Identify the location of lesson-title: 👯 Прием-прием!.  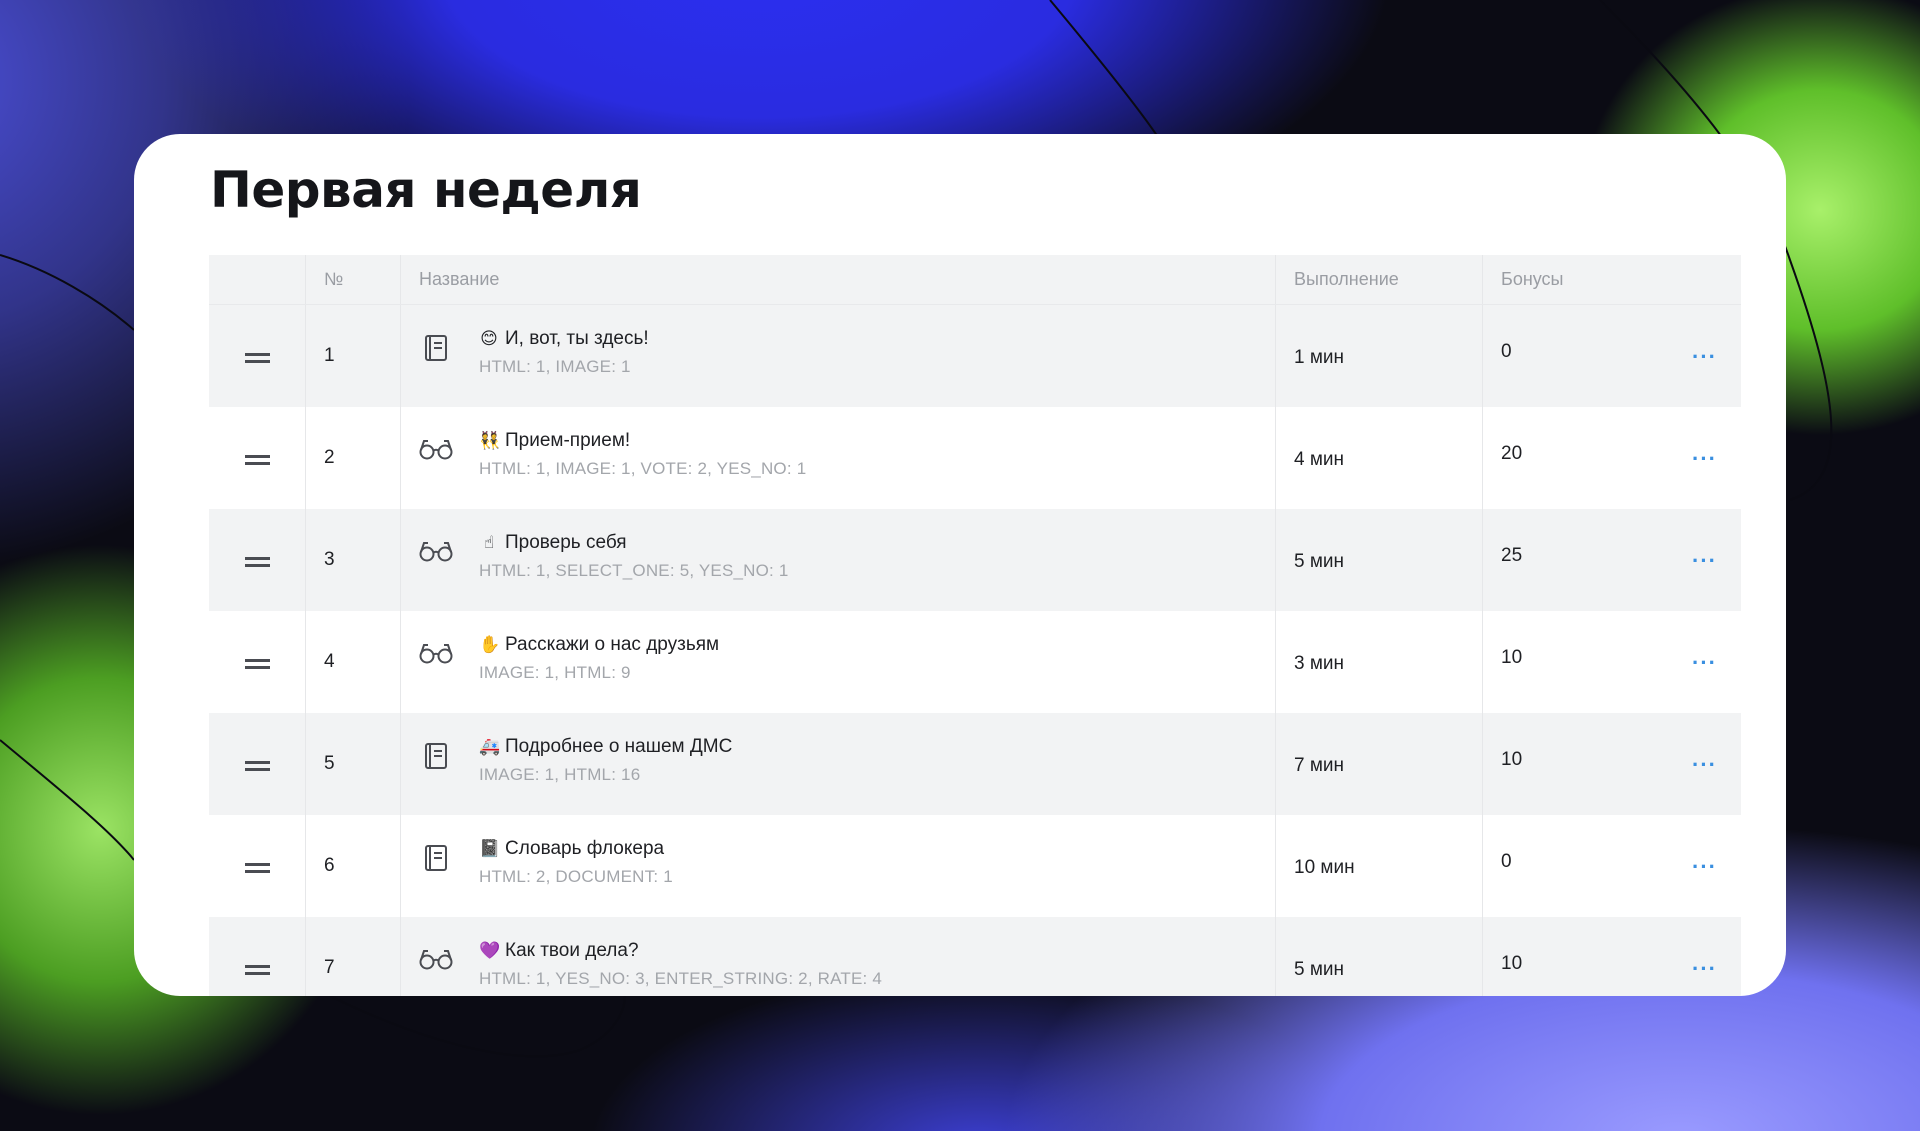
(642, 441).